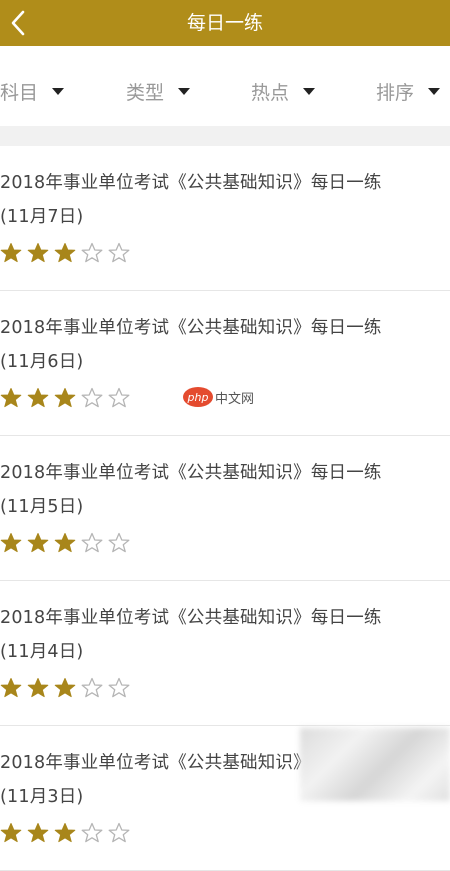 The image size is (450, 871). What do you see at coordinates (42, 652) in the screenshot?
I see `item-title-date: (11月4日)` at bounding box center [42, 652].